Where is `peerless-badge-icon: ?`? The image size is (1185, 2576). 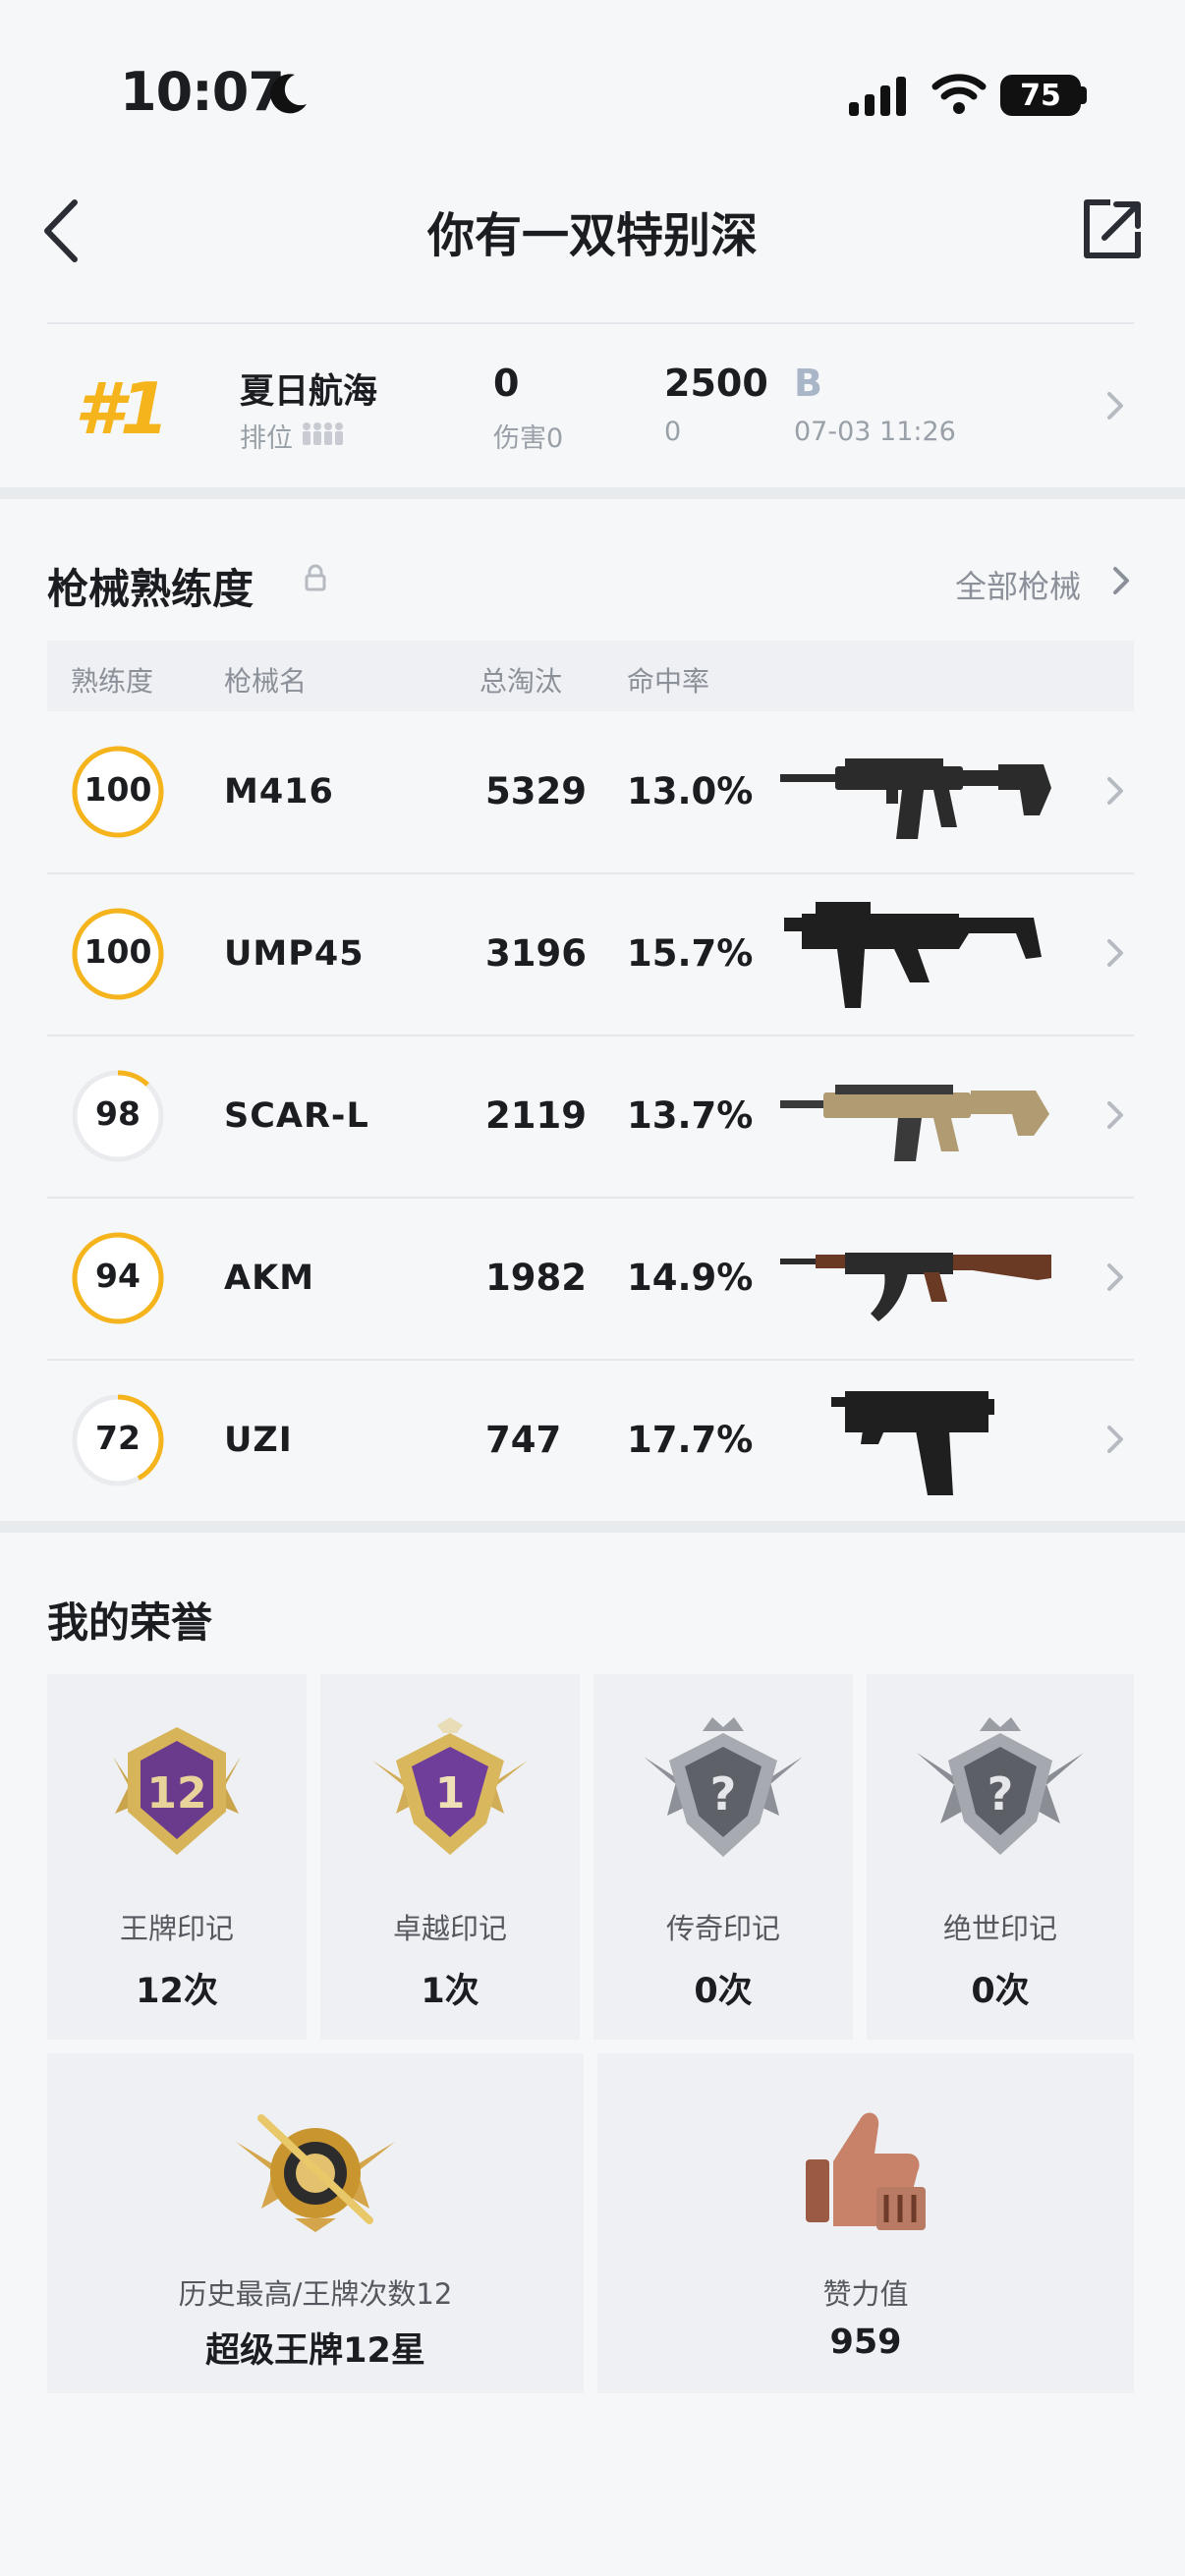
peerless-badge-icon: ? is located at coordinates (1001, 1786).